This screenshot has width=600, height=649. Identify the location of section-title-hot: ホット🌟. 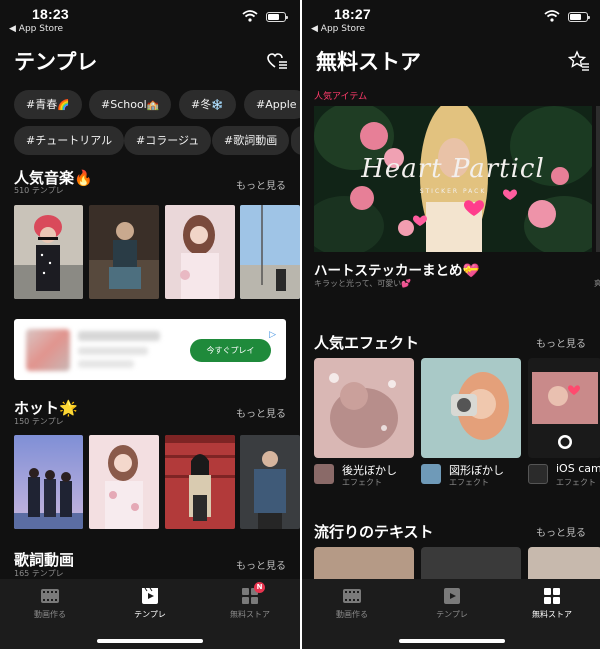
(46, 408).